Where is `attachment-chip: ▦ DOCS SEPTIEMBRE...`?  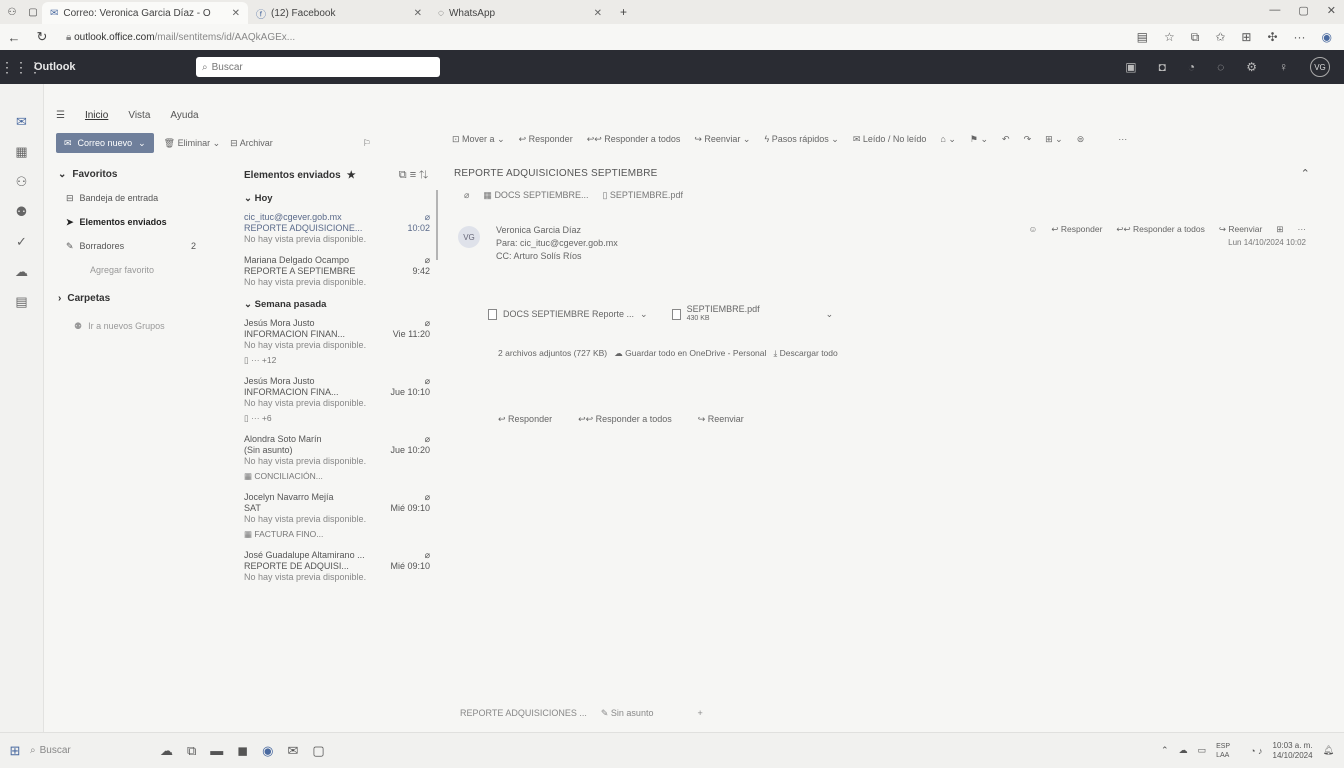
attachment-chip: ▦ DOCS SEPTIEMBRE... is located at coordinates (535, 195).